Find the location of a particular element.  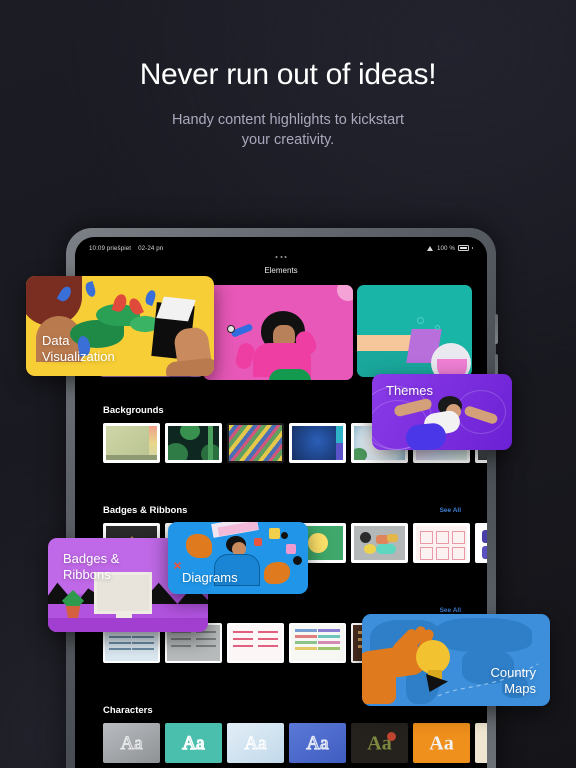

thumbnail-char-aa-sky: Aa is located at coordinates (255, 743).